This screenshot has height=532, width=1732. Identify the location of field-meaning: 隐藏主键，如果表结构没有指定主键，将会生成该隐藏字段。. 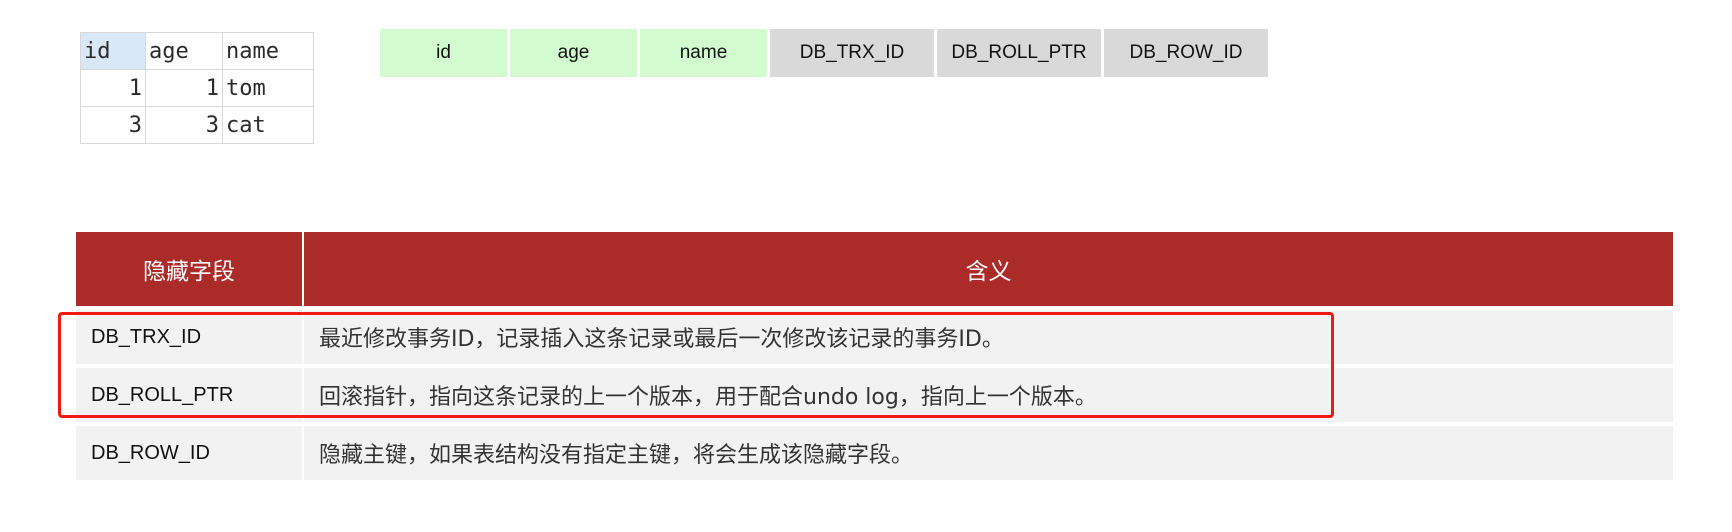
(988, 453).